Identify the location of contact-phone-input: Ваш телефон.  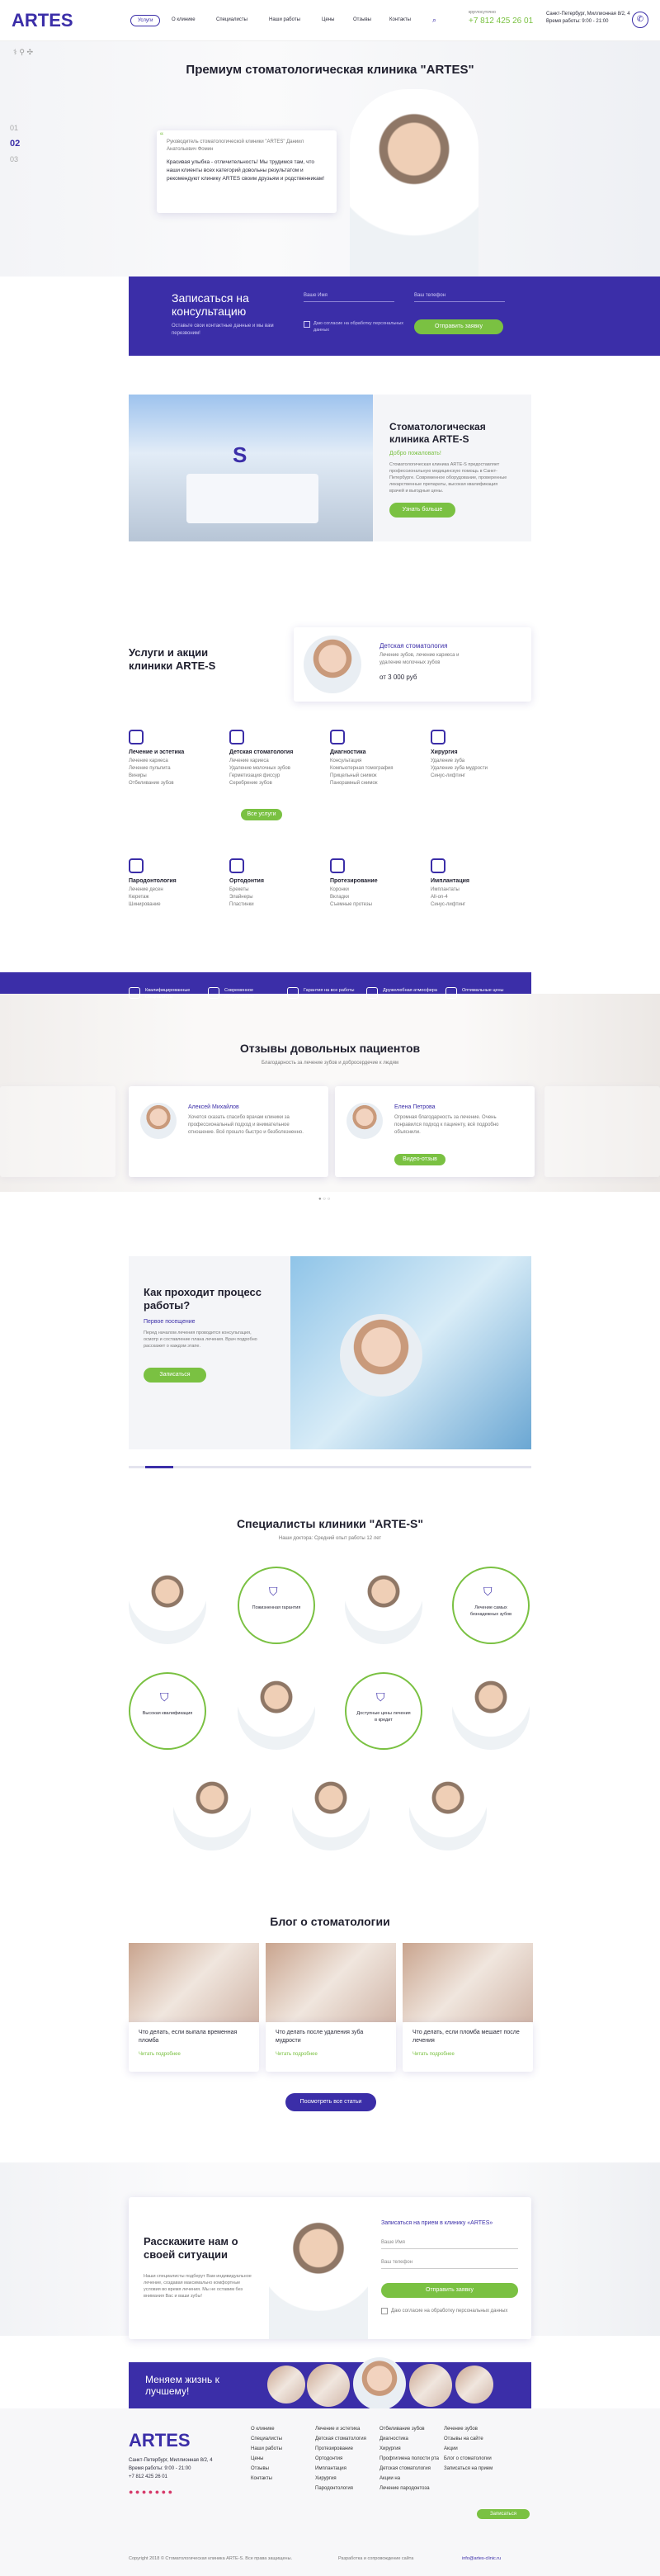
(449, 2264).